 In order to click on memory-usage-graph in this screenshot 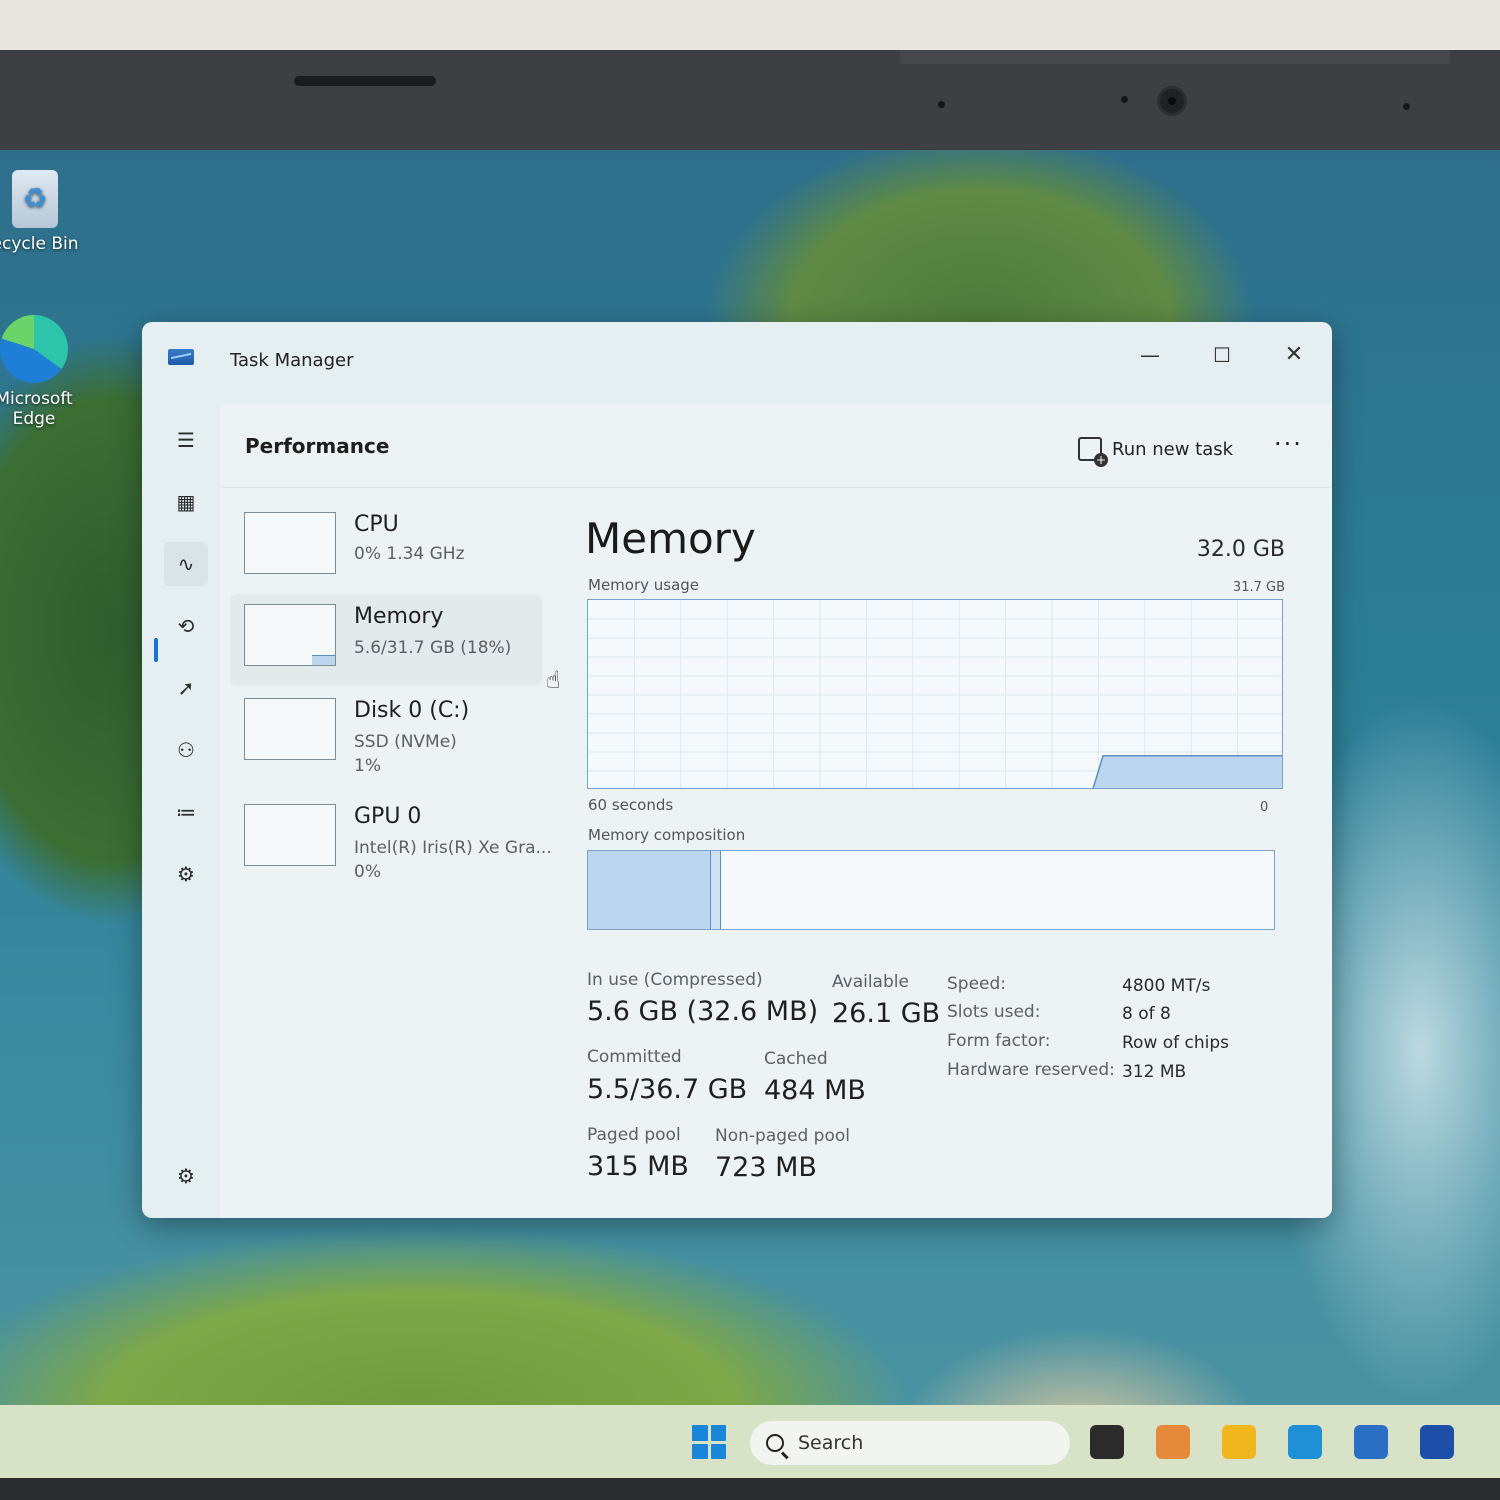, I will do `click(935, 694)`.